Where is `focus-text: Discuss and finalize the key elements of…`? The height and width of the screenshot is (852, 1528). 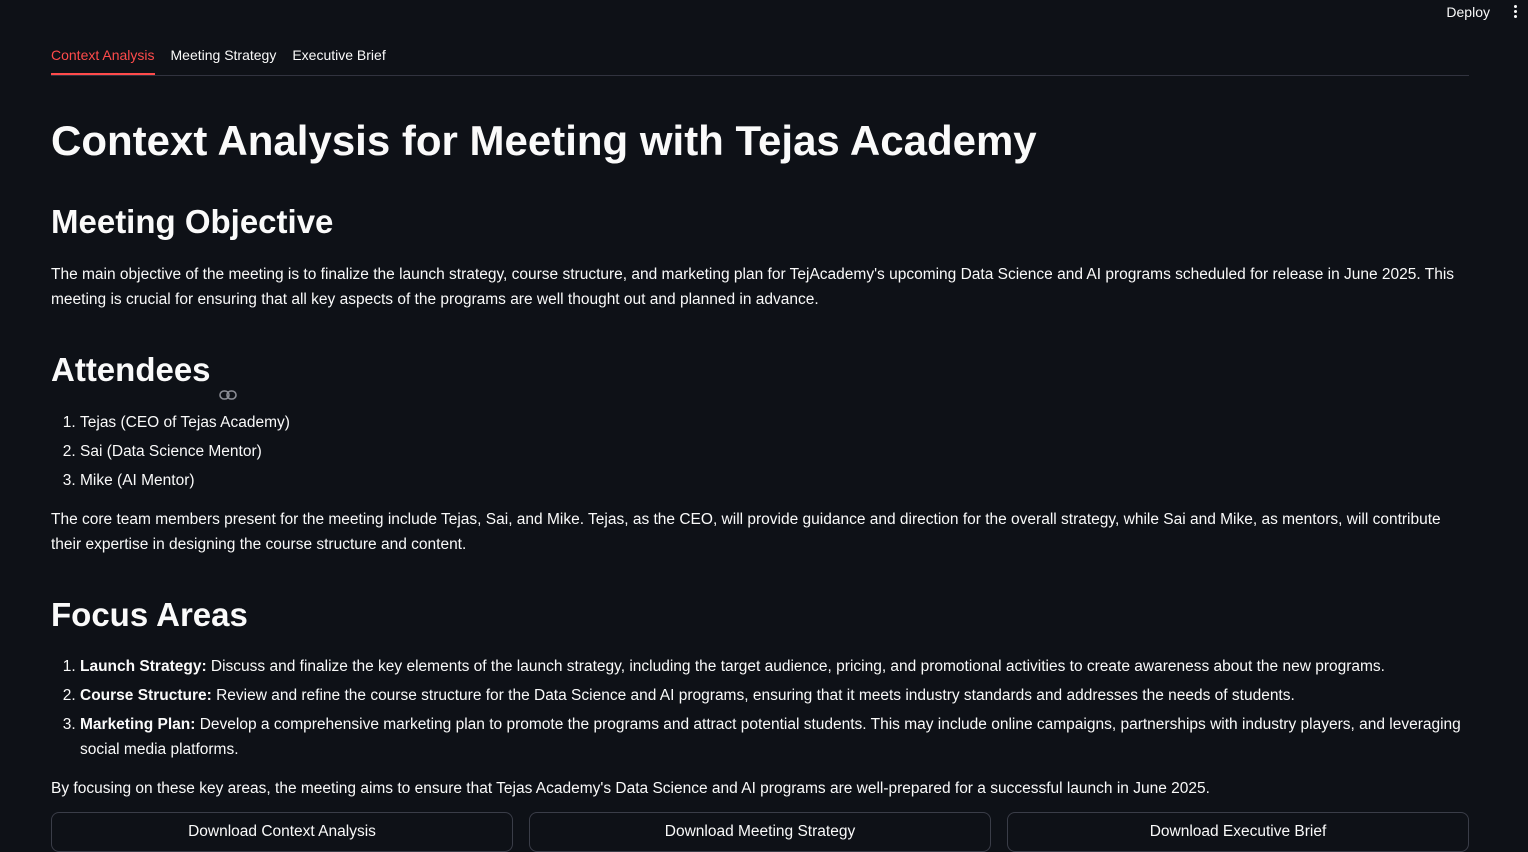 focus-text: Discuss and finalize the key elements of… is located at coordinates (795, 667).